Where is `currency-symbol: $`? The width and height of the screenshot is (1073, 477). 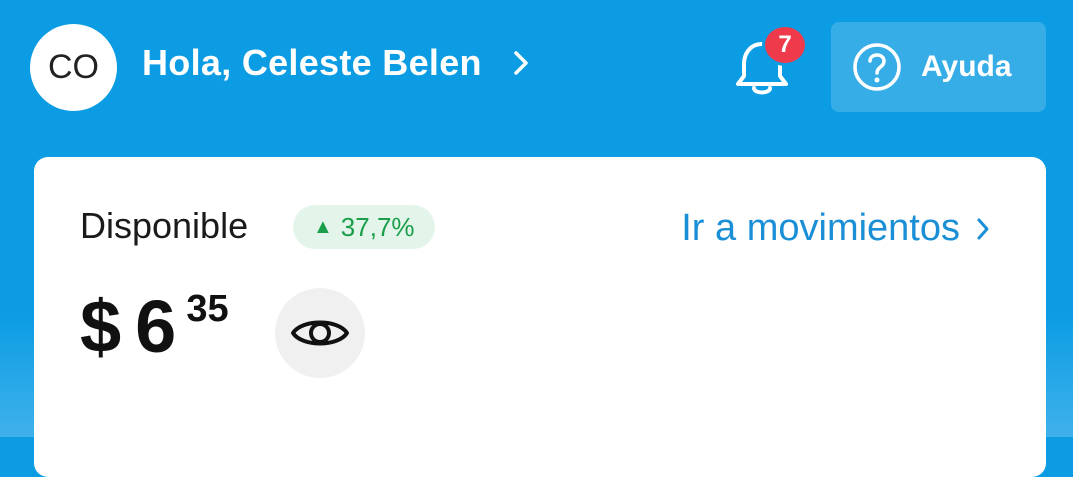 currency-symbol: $ is located at coordinates (101, 326).